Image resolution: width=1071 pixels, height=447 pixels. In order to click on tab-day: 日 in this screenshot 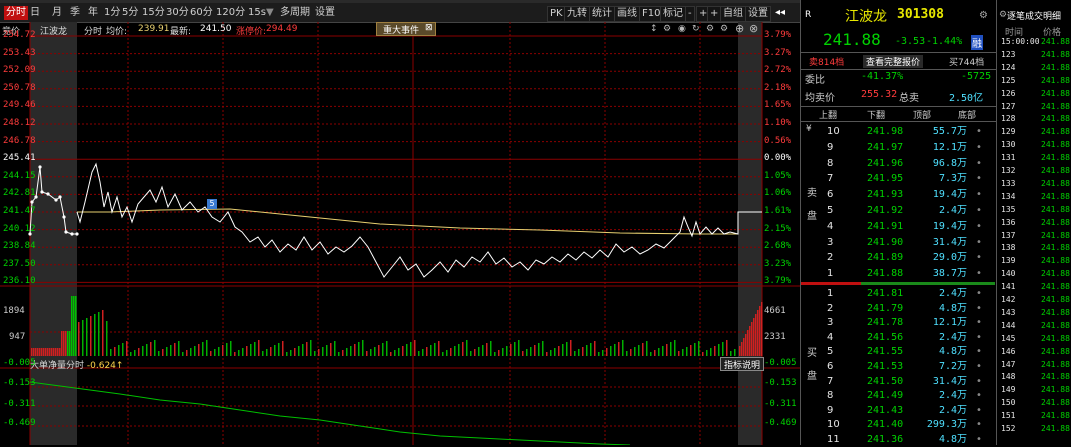, I will do `click(35, 13)`.